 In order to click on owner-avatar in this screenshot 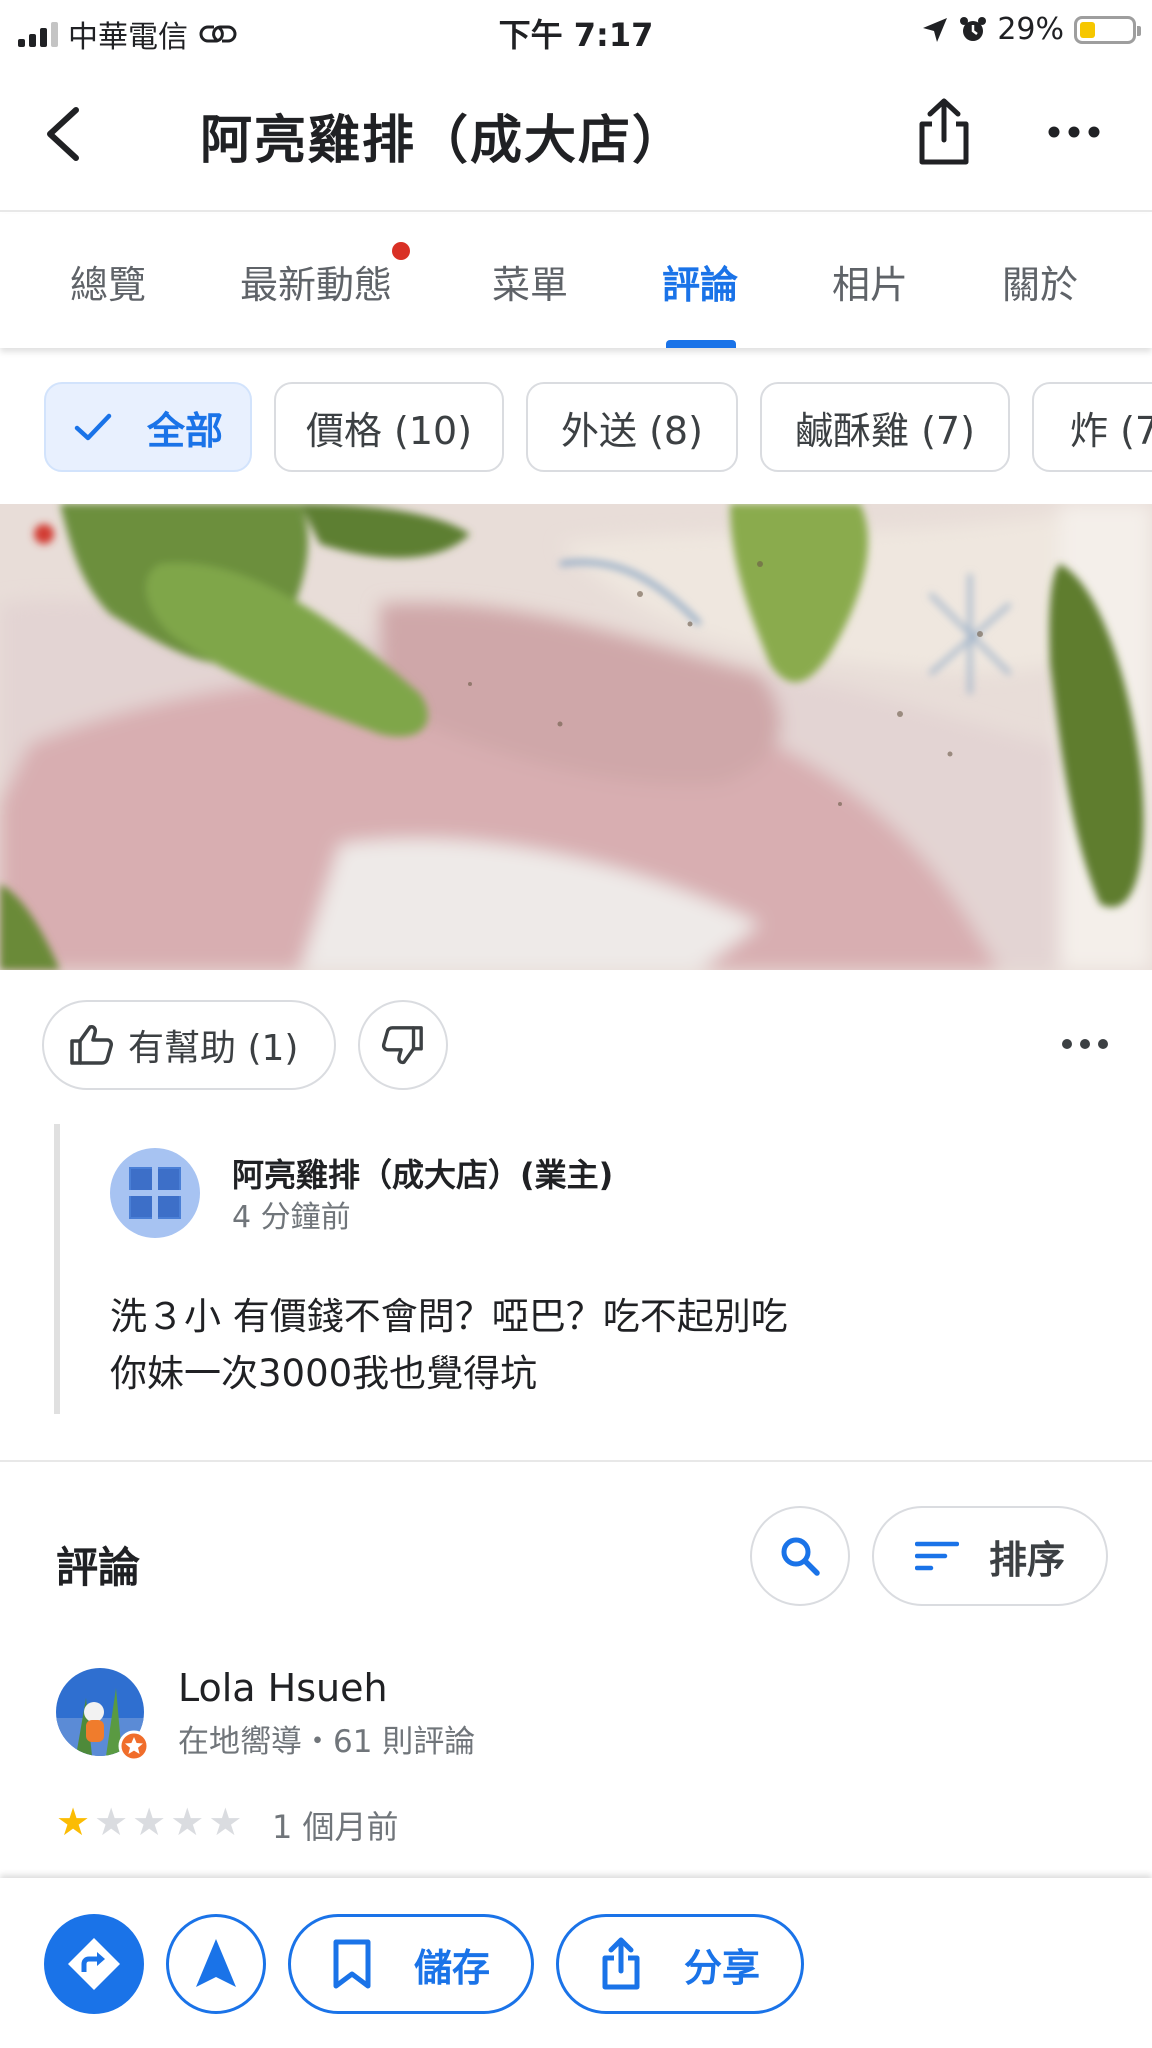, I will do `click(155, 1193)`.